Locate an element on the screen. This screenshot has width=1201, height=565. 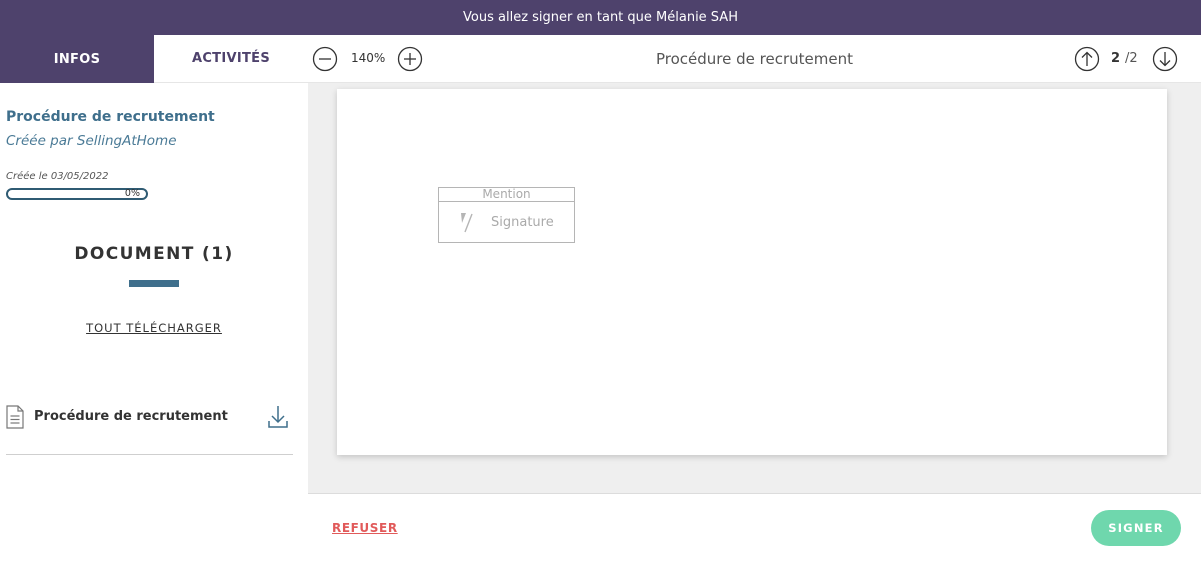
documents-heading: DOCUMENT (1) is located at coordinates (154, 254).